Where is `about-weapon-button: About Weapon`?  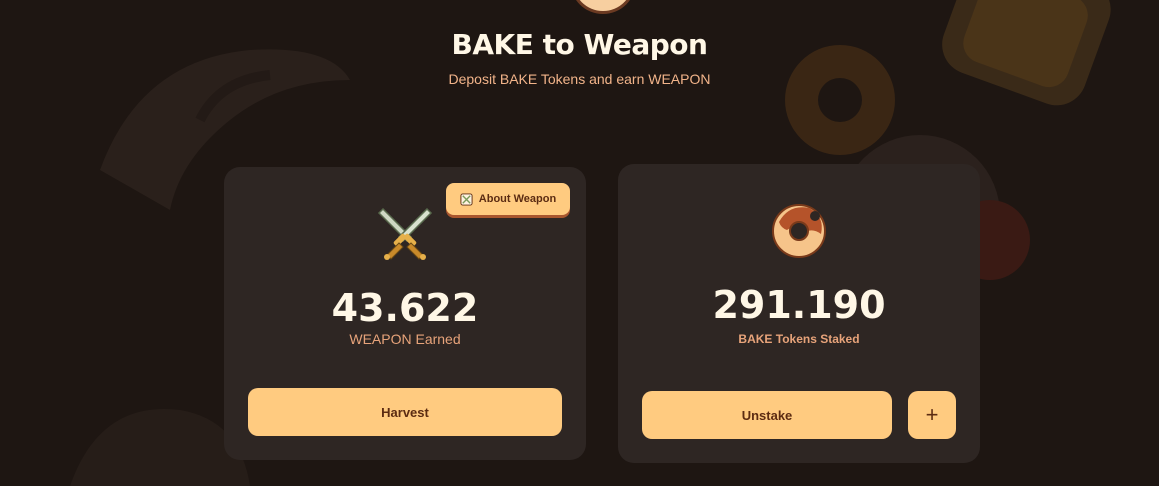
about-weapon-button: About Weapon is located at coordinates (508, 199).